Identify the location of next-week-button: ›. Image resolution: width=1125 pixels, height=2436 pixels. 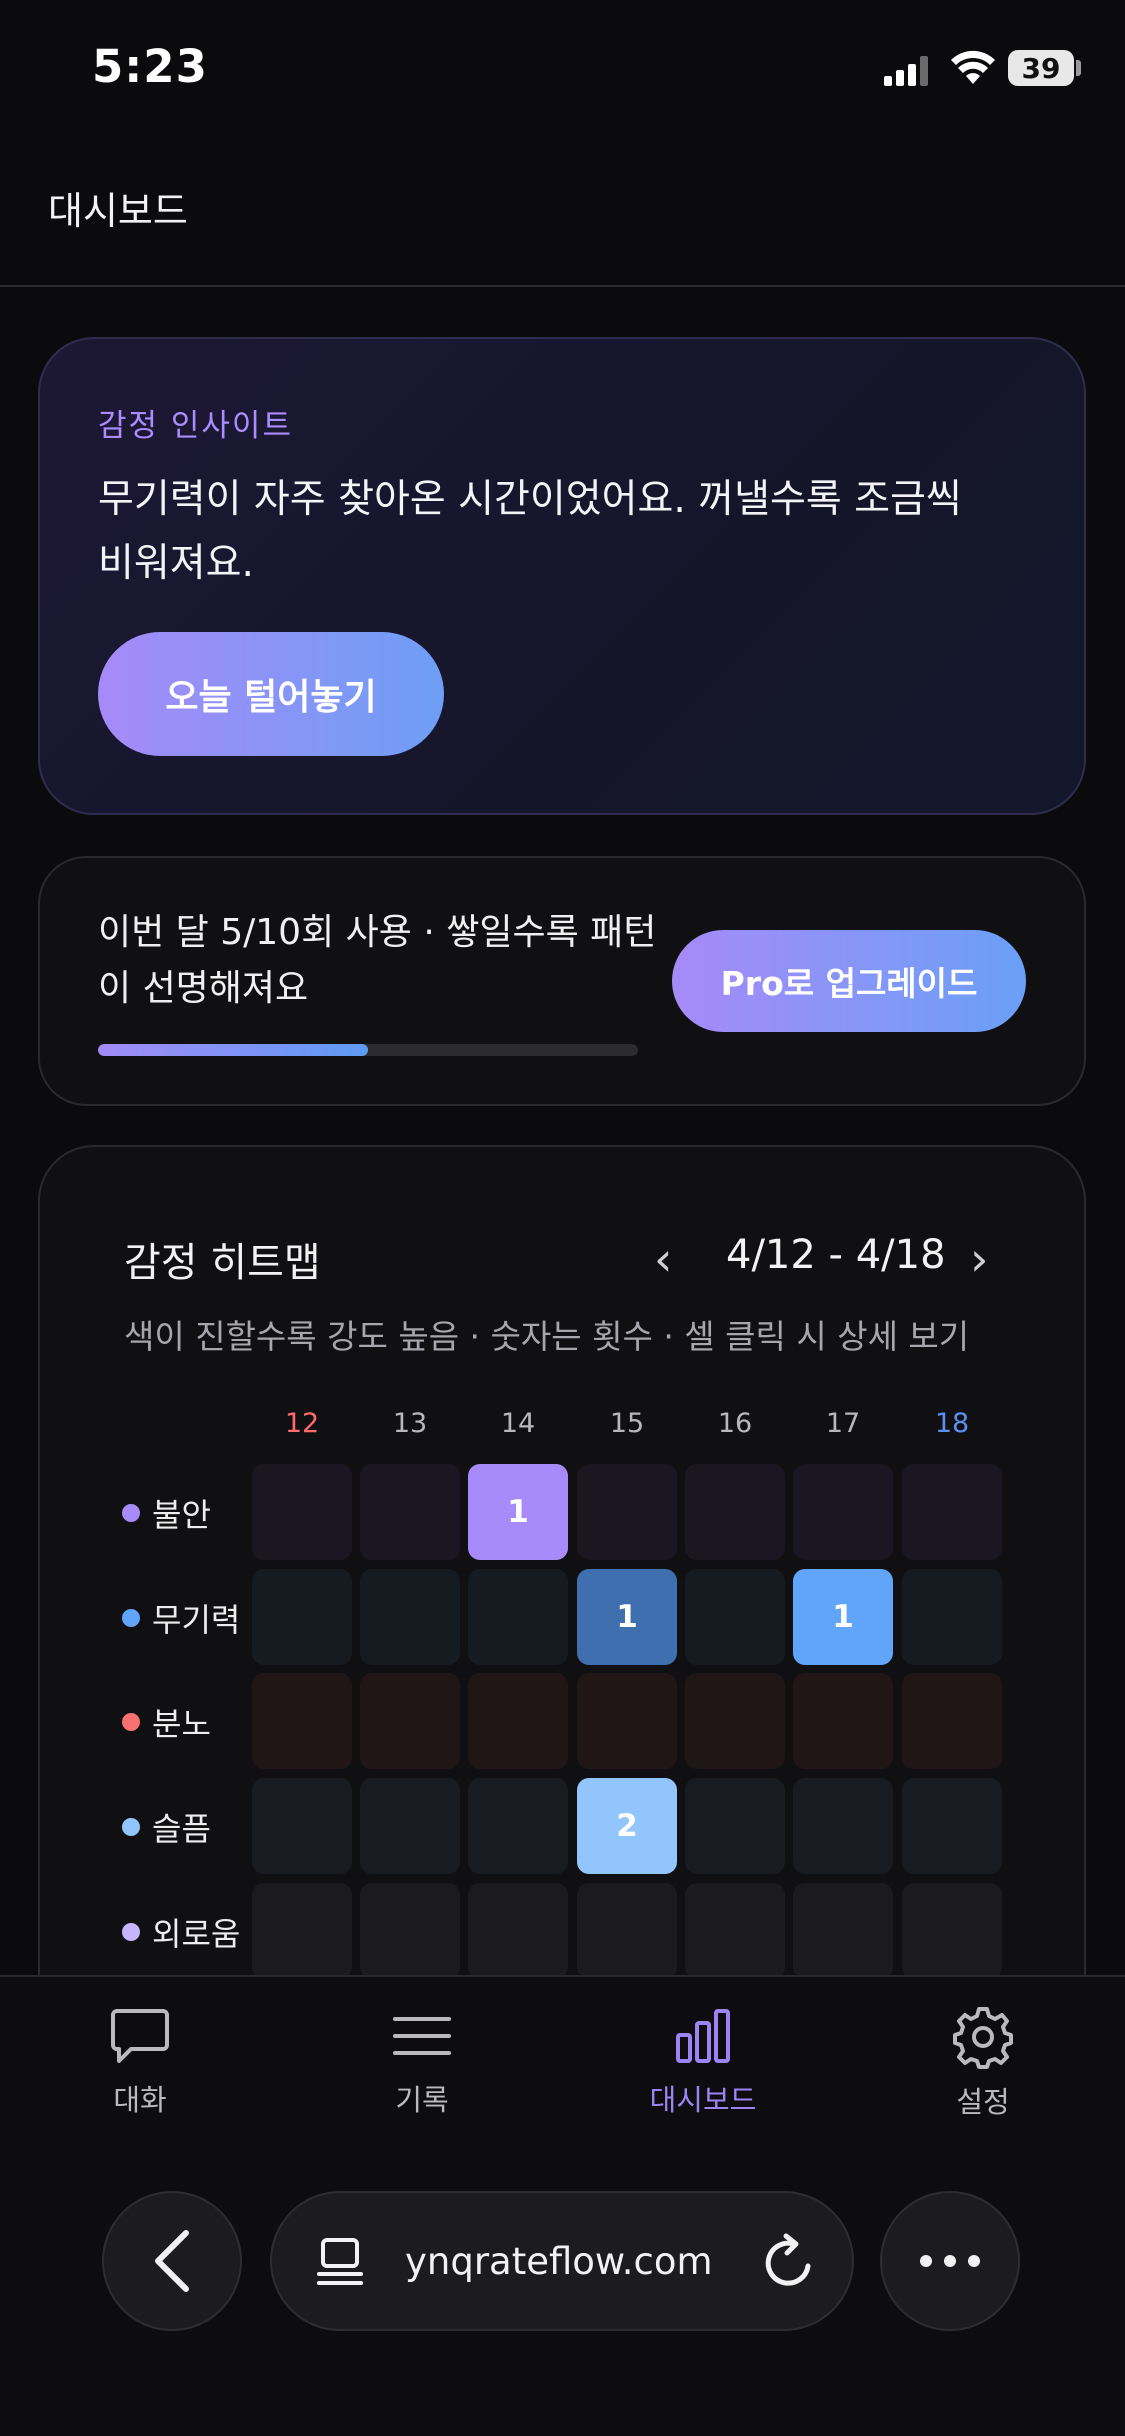
(979, 1259).